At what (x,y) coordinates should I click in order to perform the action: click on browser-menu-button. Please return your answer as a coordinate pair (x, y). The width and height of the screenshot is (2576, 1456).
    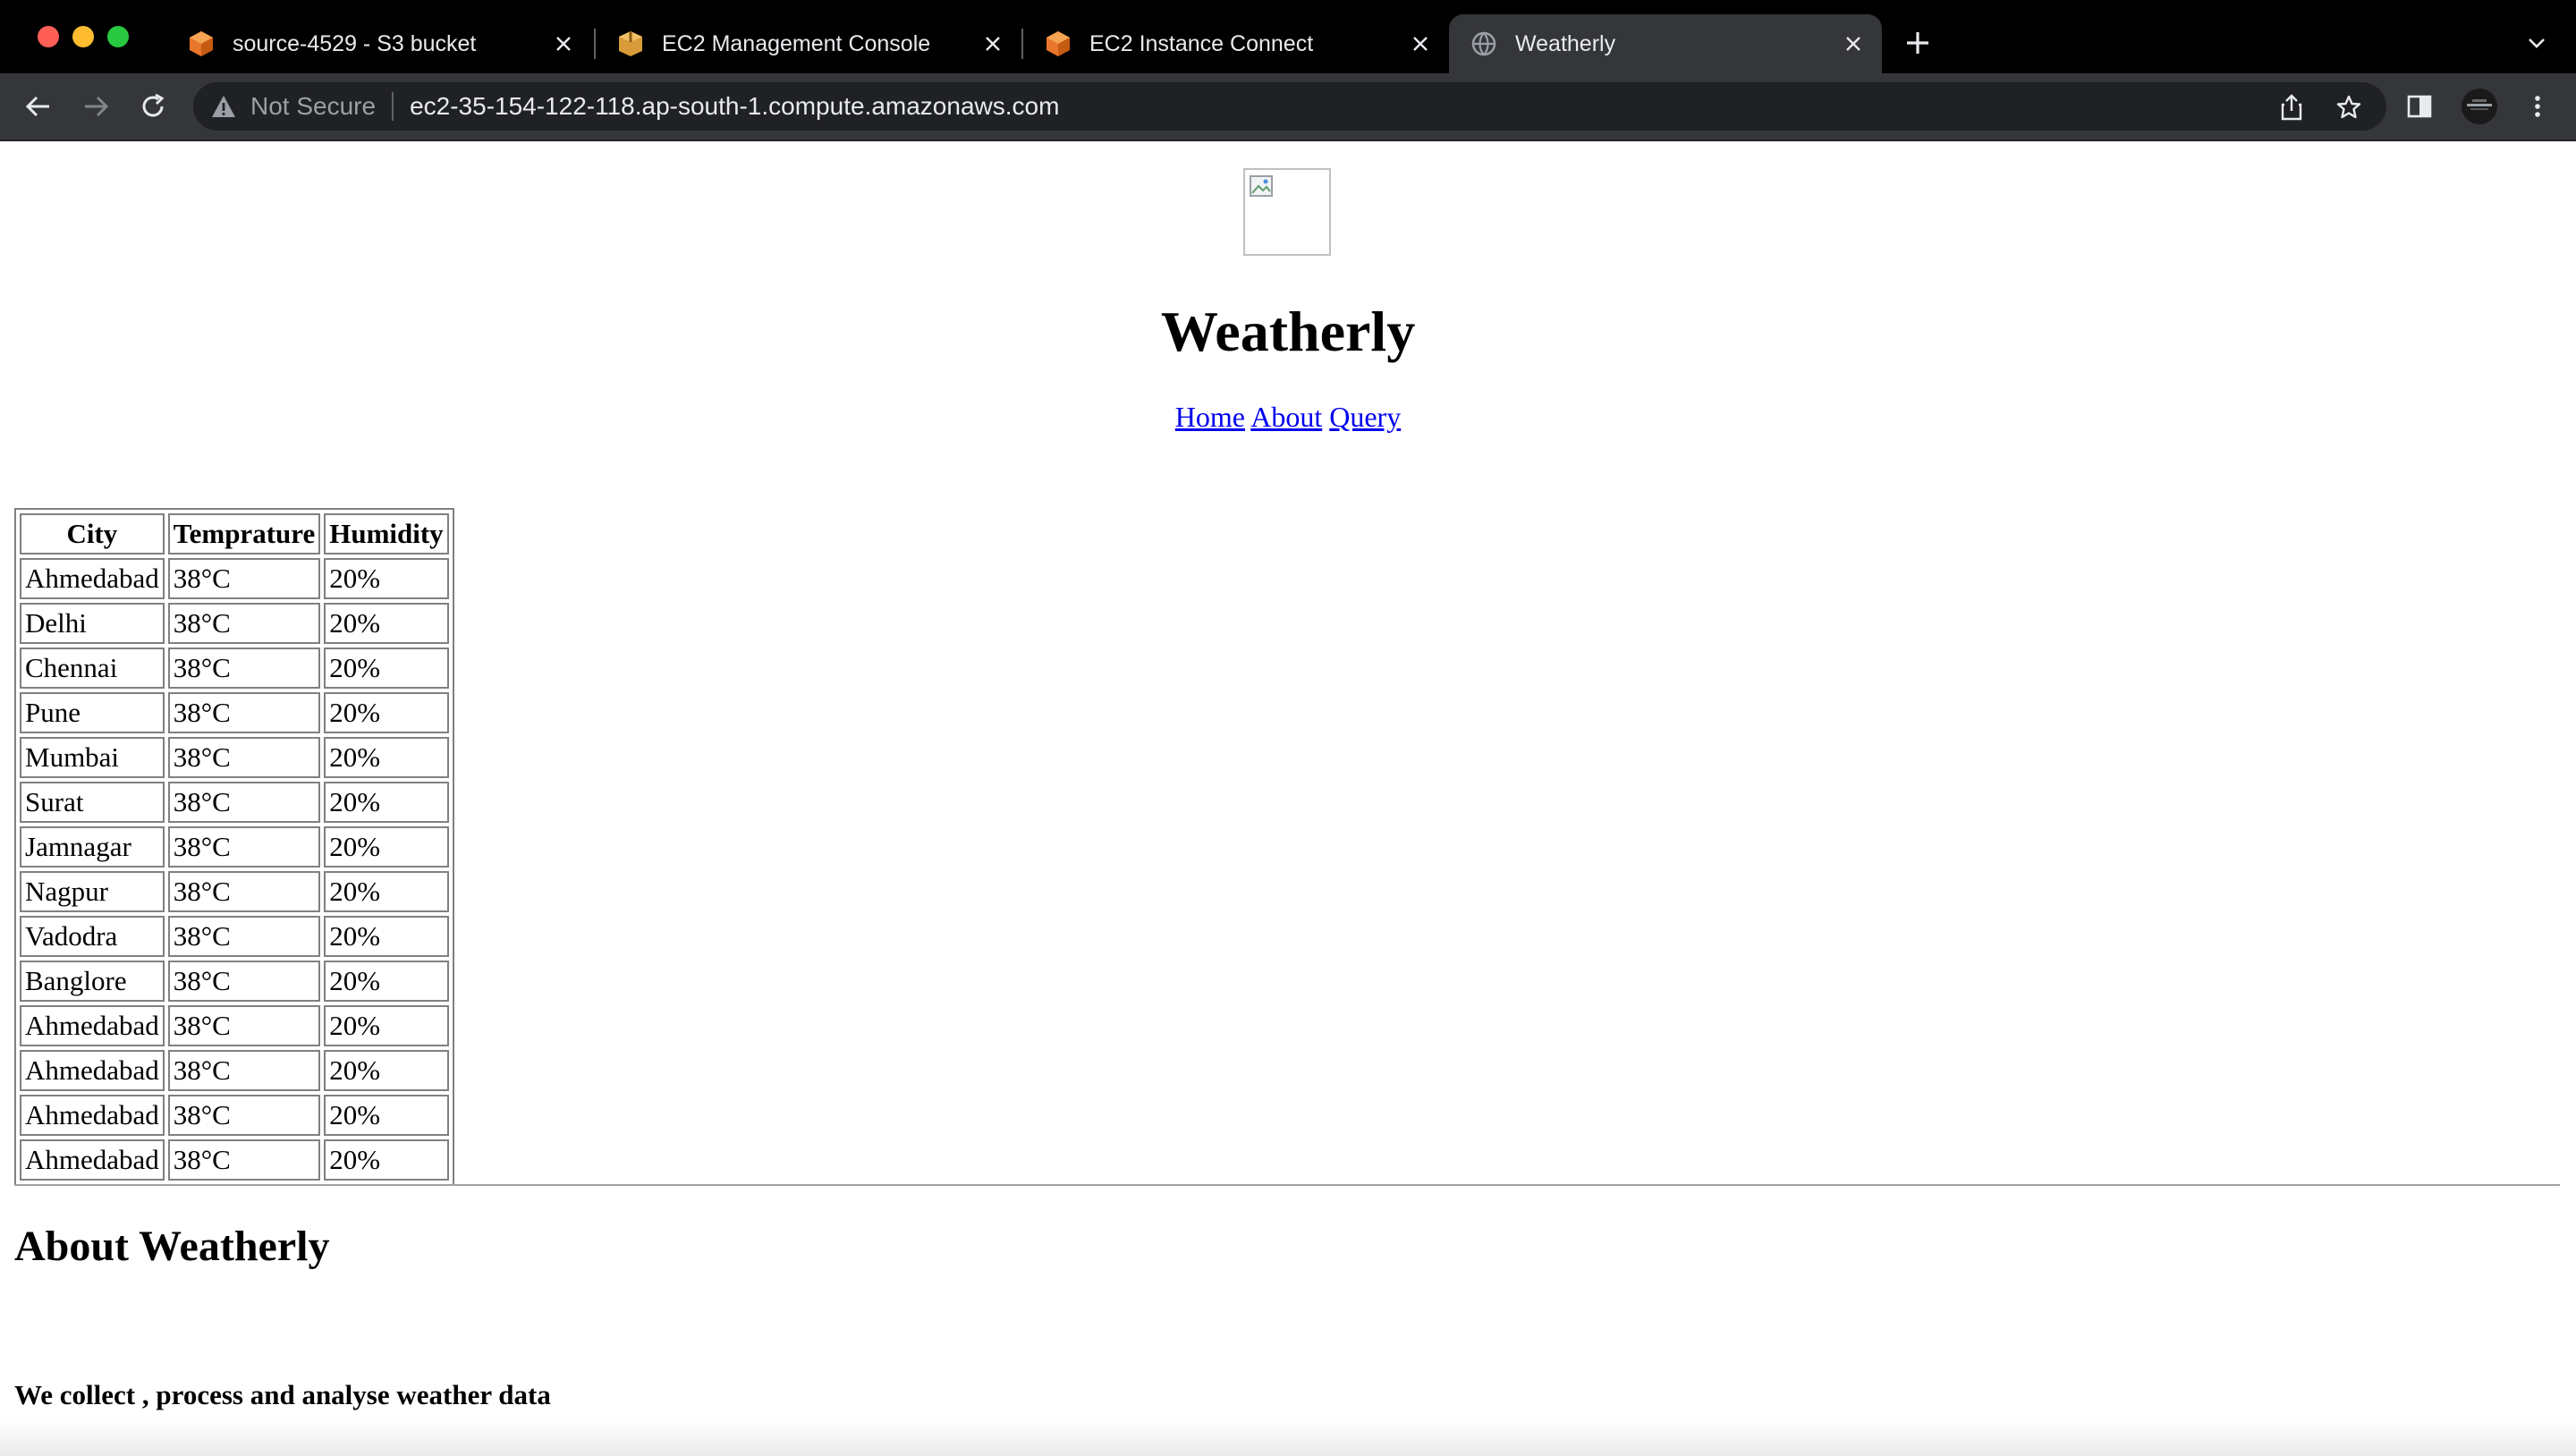
    Looking at the image, I should click on (2537, 106).